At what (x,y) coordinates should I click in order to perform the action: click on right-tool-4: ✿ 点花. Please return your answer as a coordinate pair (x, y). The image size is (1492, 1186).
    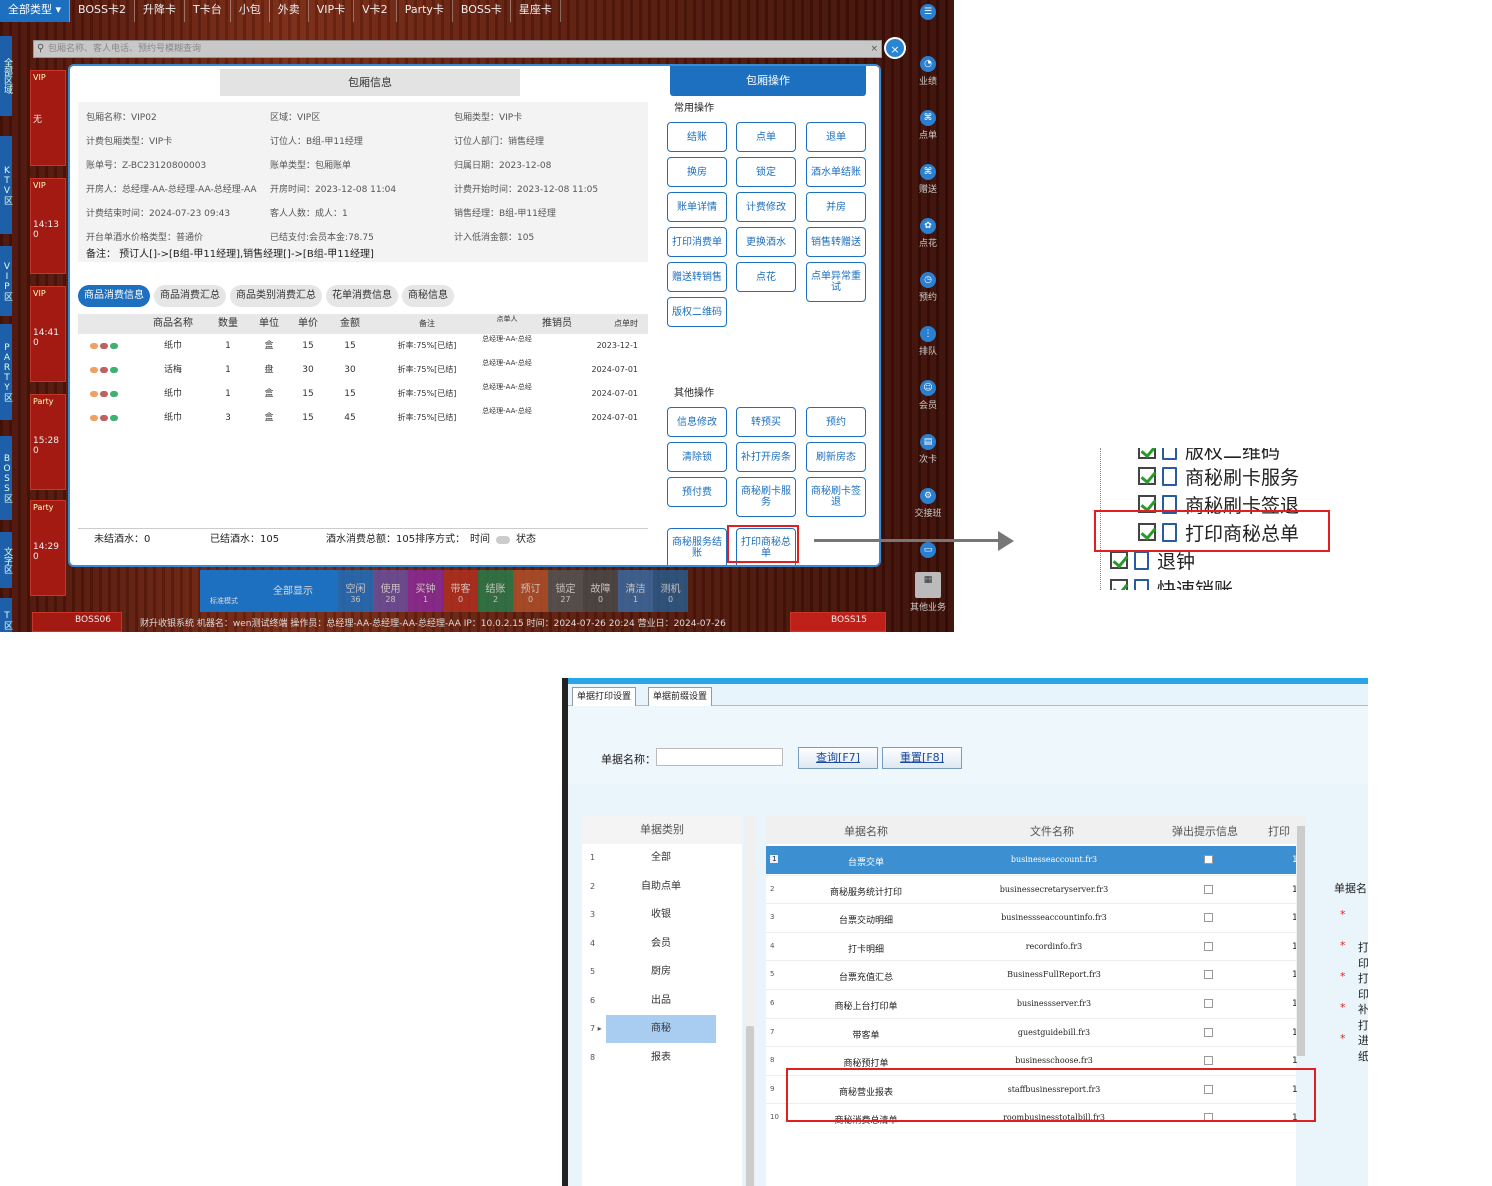
    Looking at the image, I should click on (928, 233).